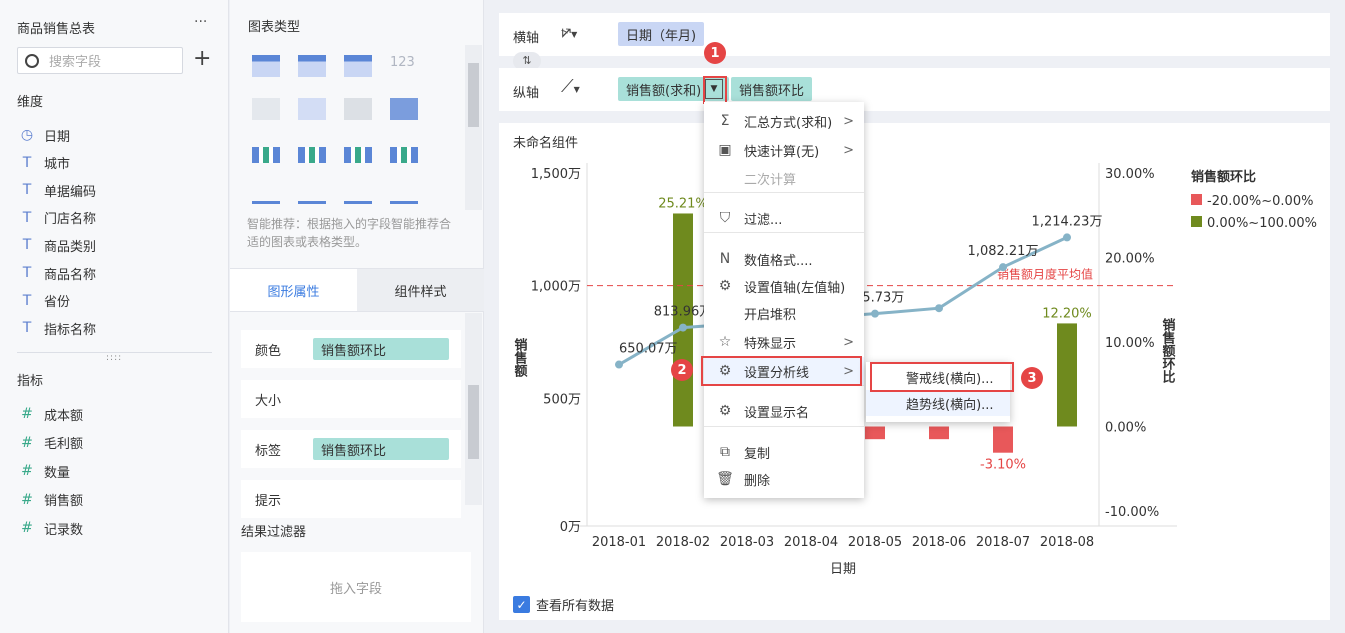 The height and width of the screenshot is (633, 1345). I want to click on menu-item: ⧉ 复制, so click(784, 452).